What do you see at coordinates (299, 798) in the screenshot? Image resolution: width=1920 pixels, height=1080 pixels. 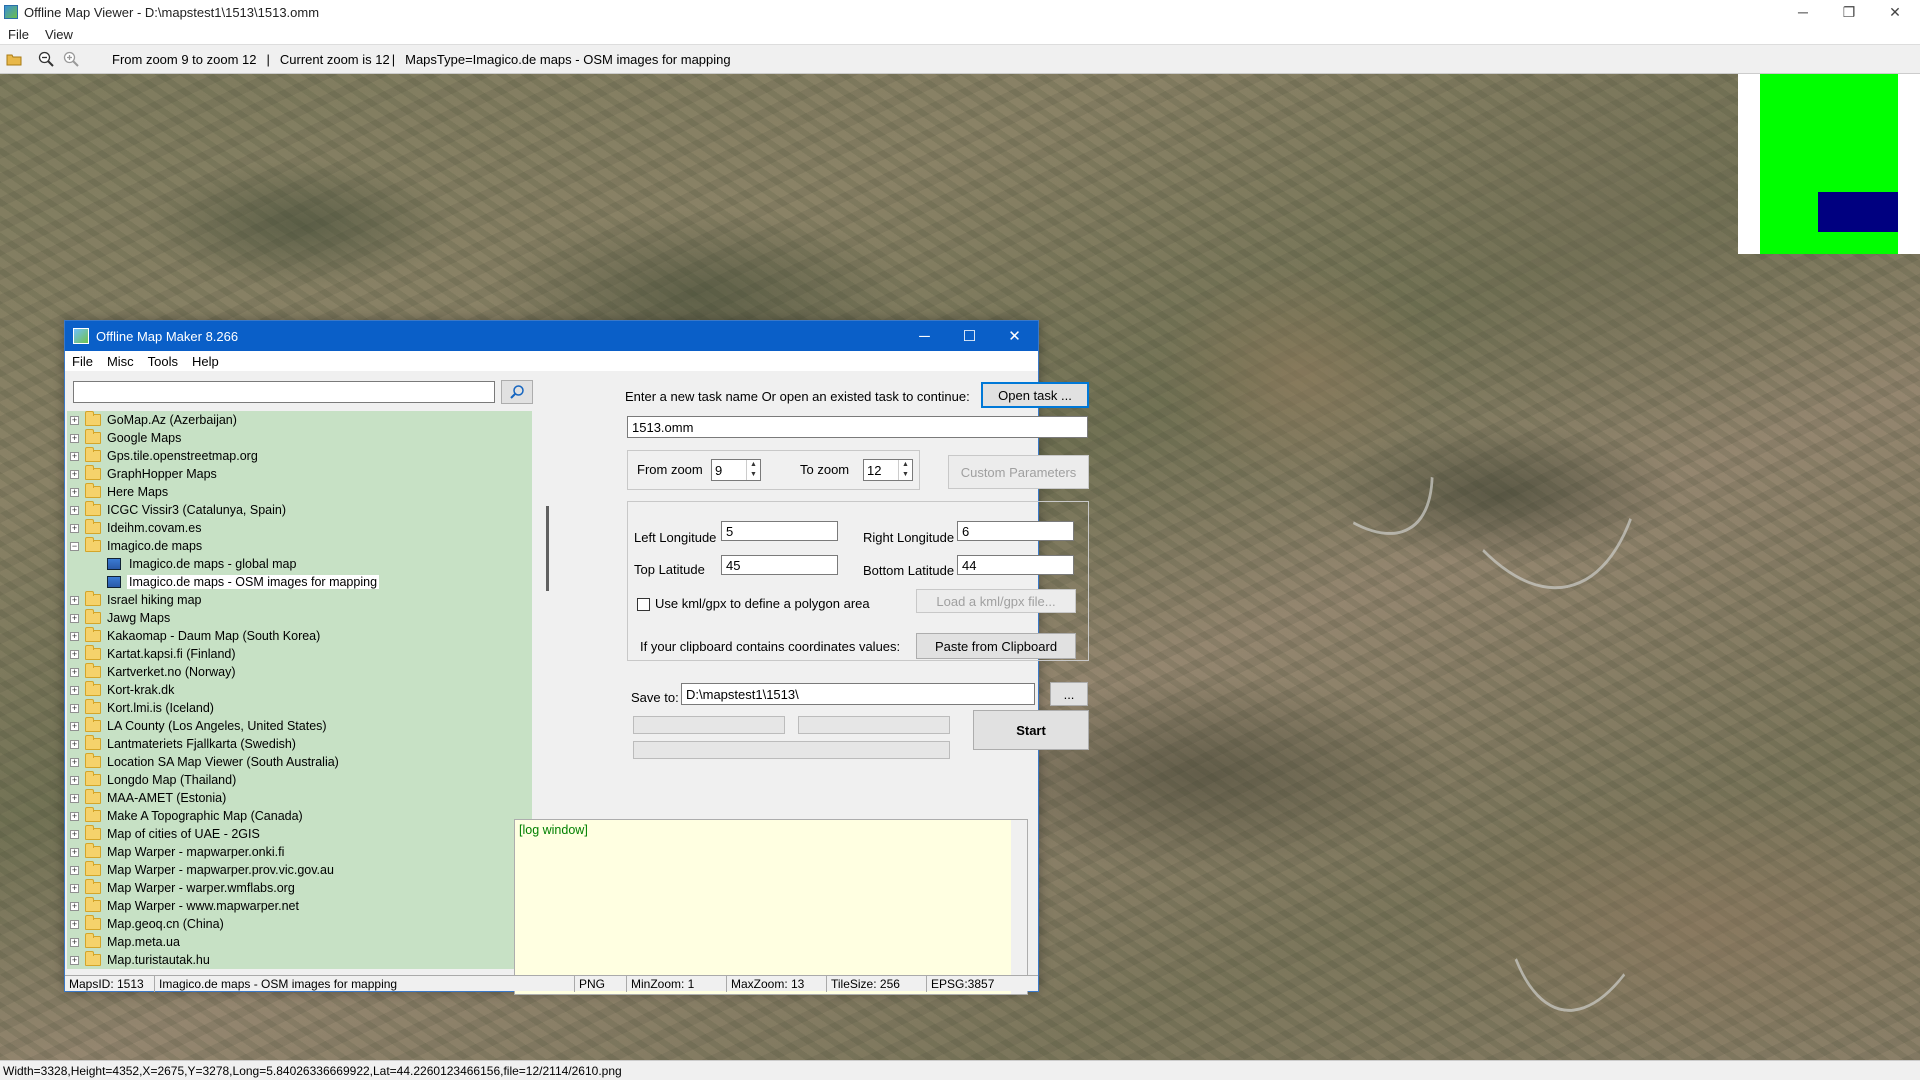 I see `tree-folder: + MAA-AMET (Estonia)` at bounding box center [299, 798].